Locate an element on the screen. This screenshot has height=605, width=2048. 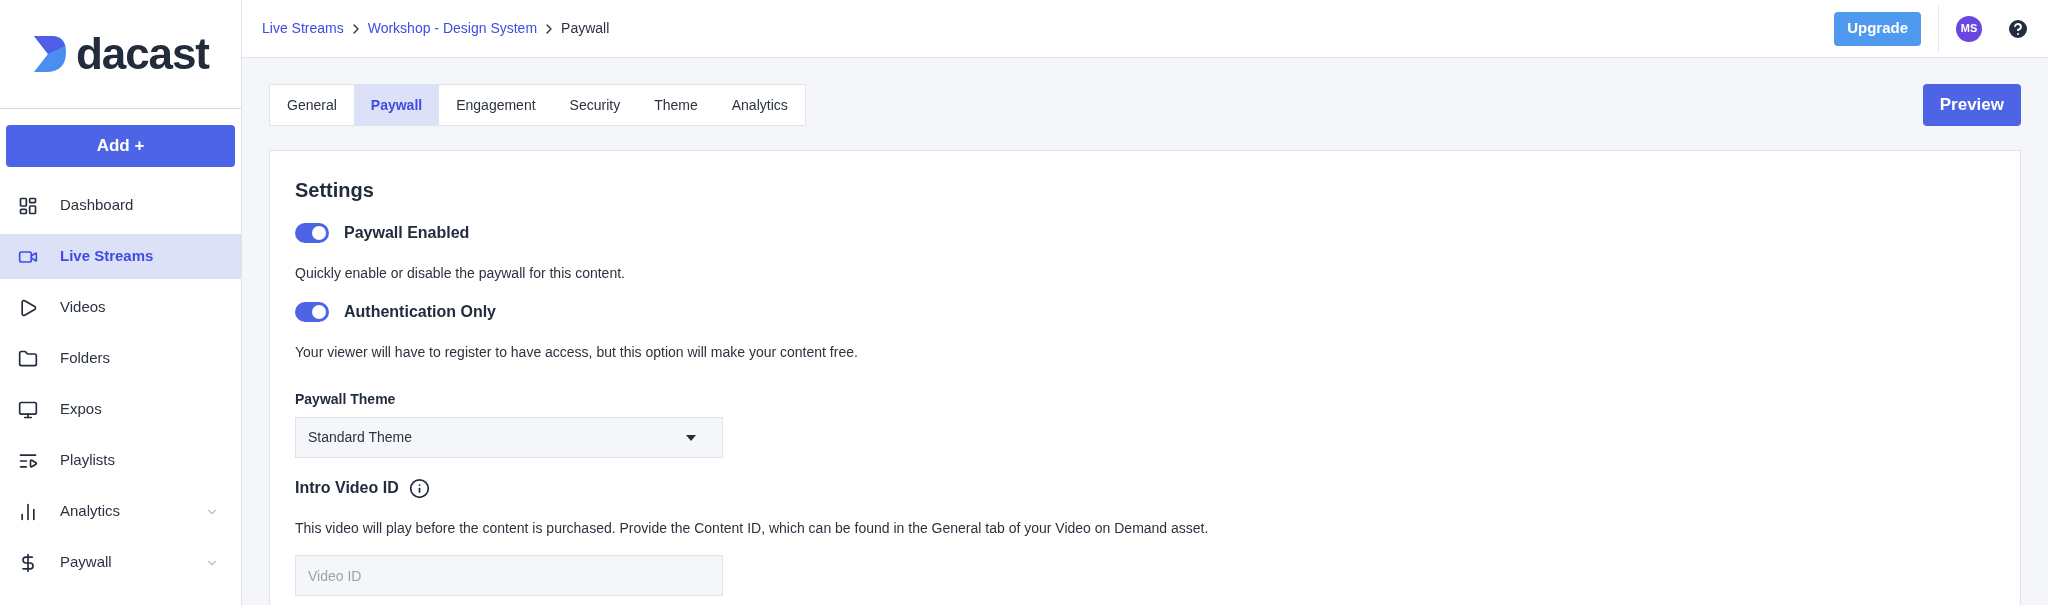
tab: General is located at coordinates (312, 105).